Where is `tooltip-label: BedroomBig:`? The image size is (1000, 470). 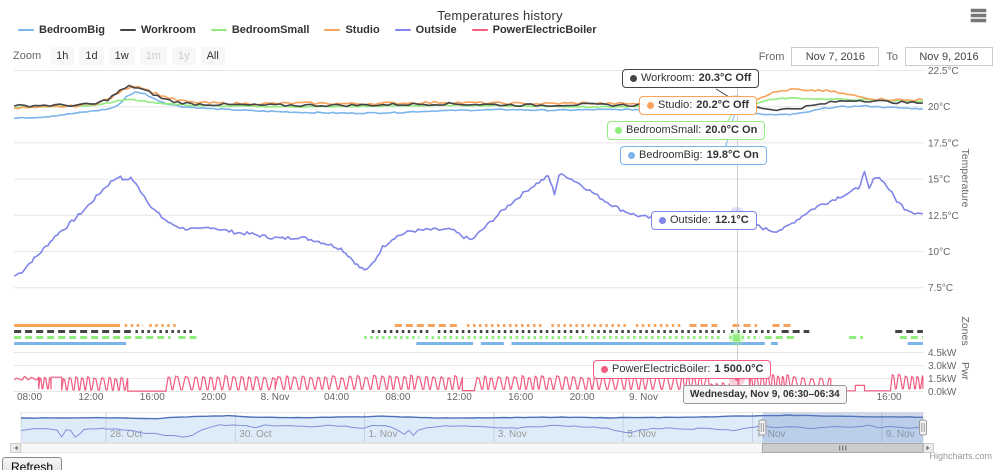
tooltip-label: BedroomBig: is located at coordinates (671, 155).